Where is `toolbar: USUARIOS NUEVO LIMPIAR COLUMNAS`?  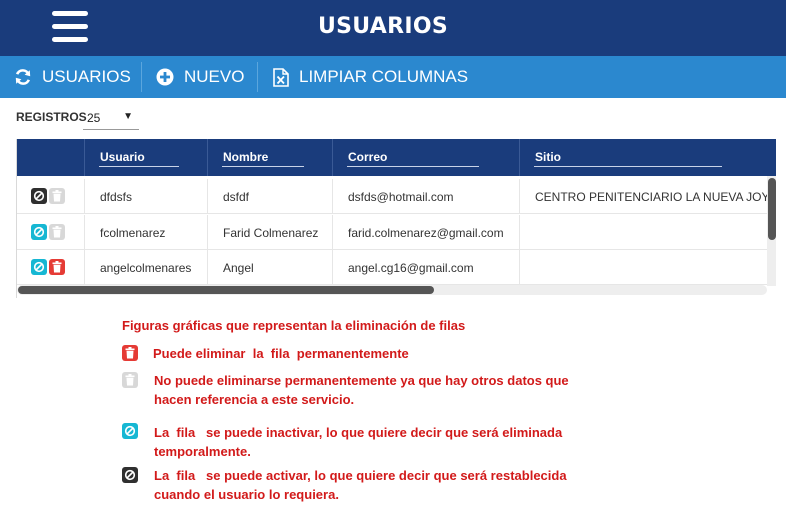
toolbar: USUARIOS NUEVO LIMPIAR COLUMNAS is located at coordinates (393, 77).